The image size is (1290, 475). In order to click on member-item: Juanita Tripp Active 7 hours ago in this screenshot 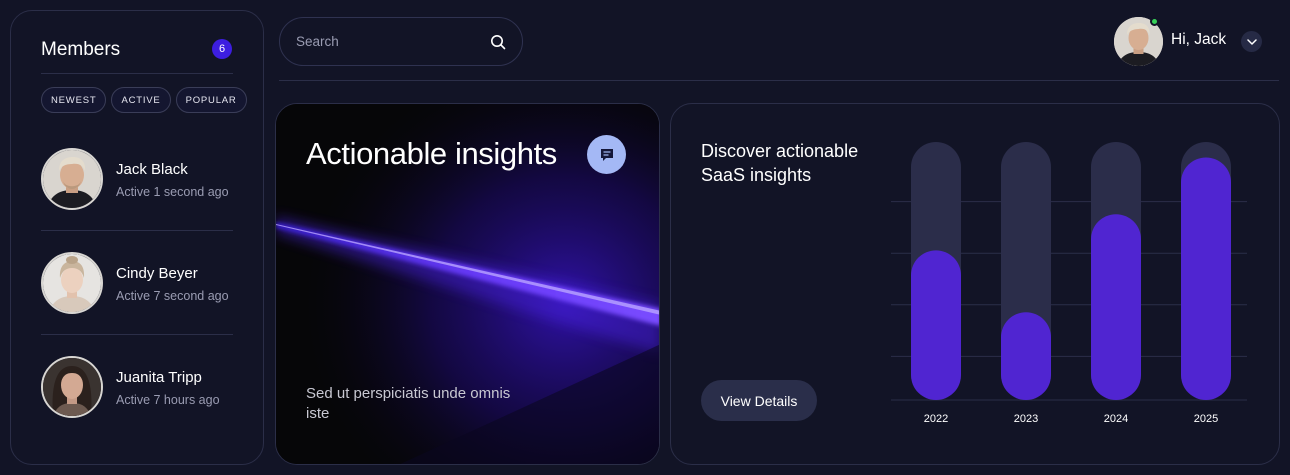, I will do `click(141, 388)`.